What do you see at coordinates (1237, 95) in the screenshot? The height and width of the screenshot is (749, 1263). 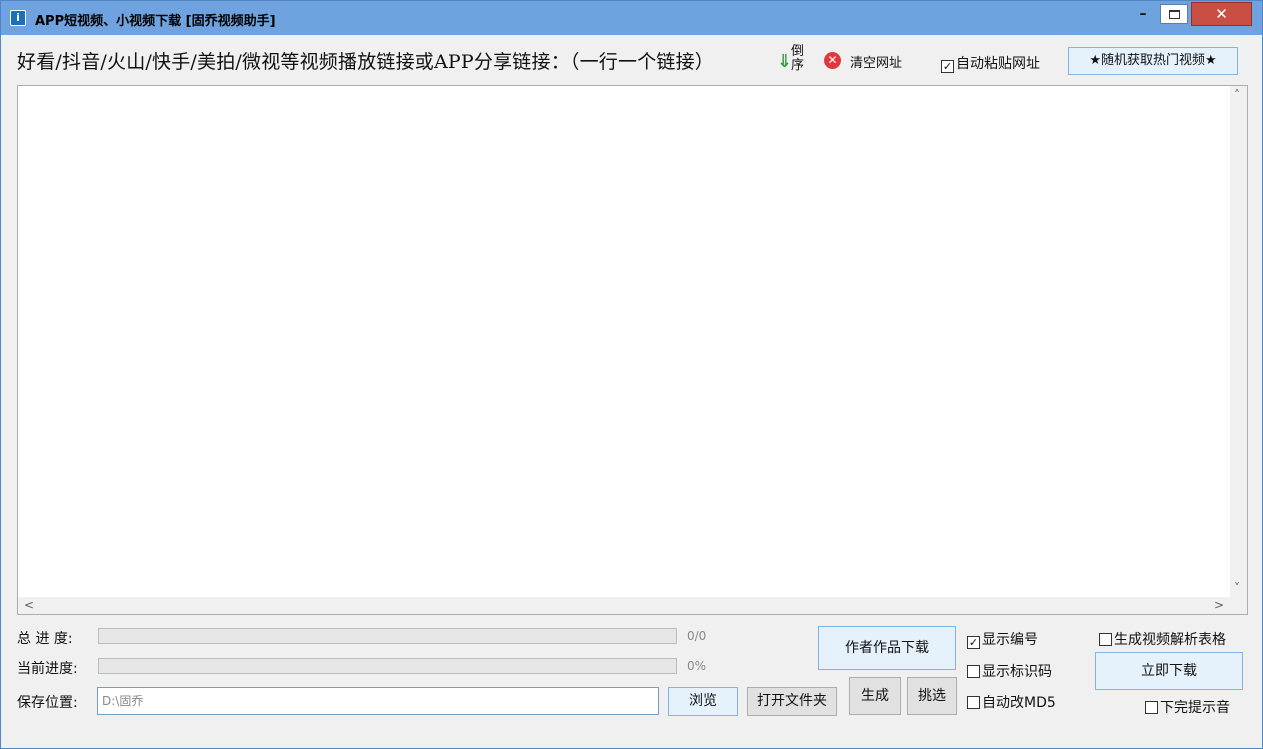 I see `scroll-up-icon: ˄` at bounding box center [1237, 95].